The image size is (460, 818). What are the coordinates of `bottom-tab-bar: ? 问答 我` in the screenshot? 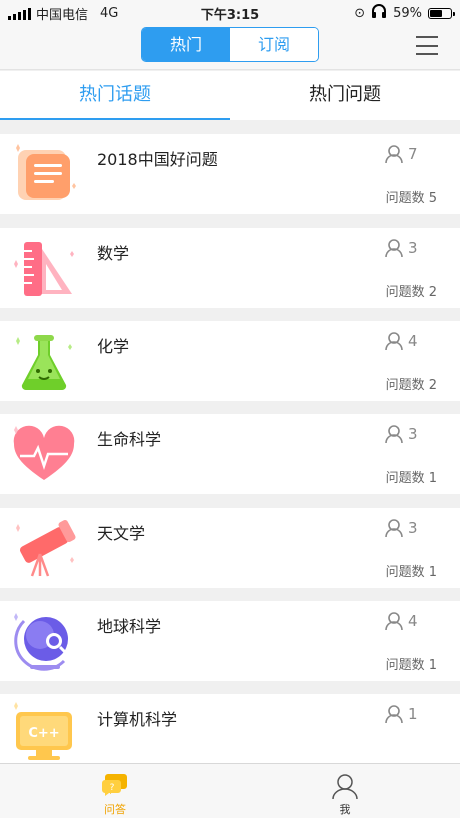 It's located at (230, 790).